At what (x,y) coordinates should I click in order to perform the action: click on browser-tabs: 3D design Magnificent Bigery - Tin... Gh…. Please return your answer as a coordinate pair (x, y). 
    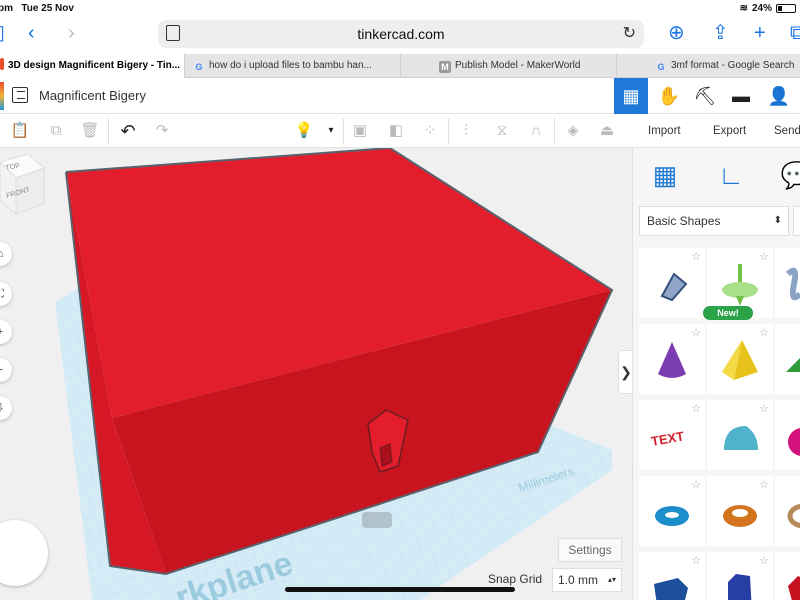
    Looking at the image, I should click on (400, 66).